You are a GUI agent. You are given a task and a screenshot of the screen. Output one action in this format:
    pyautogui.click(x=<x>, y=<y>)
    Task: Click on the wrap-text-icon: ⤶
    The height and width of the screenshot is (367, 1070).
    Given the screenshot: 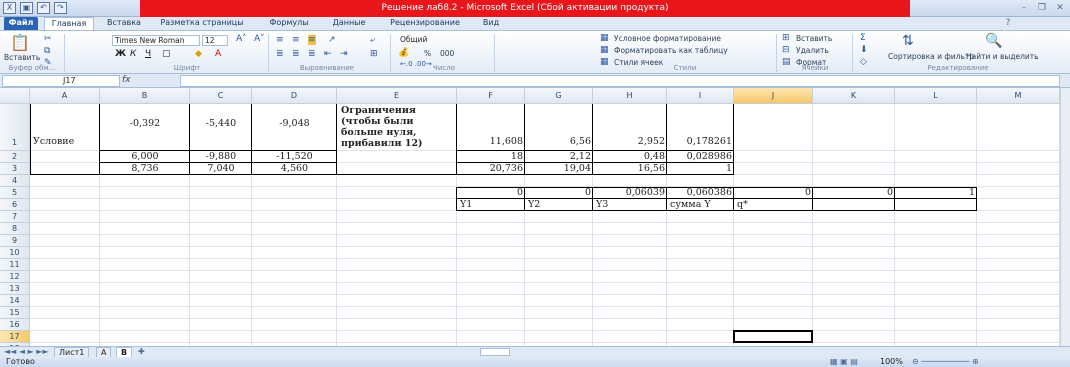 What is the action you would take?
    pyautogui.click(x=372, y=40)
    